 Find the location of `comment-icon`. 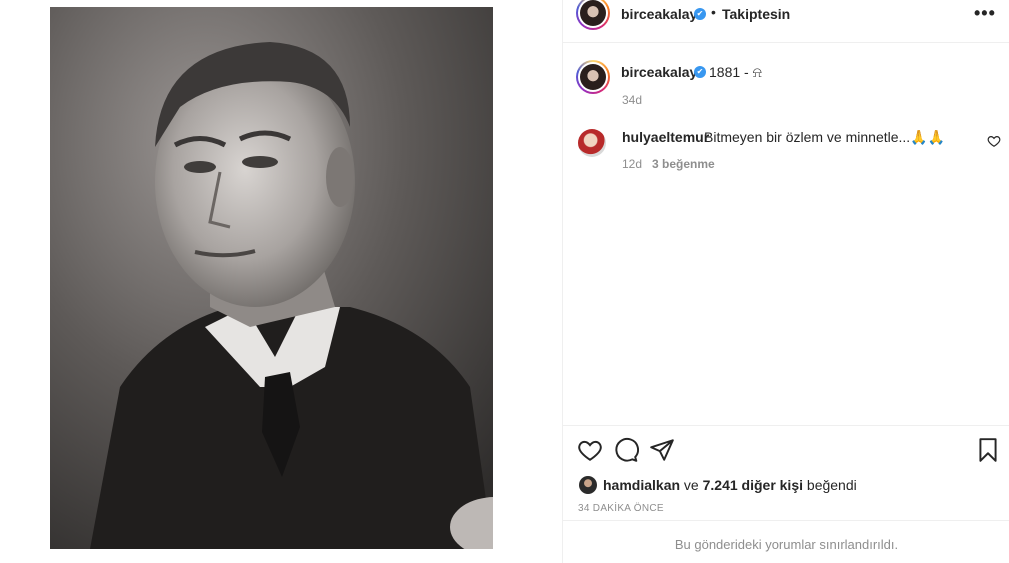

comment-icon is located at coordinates (626, 450).